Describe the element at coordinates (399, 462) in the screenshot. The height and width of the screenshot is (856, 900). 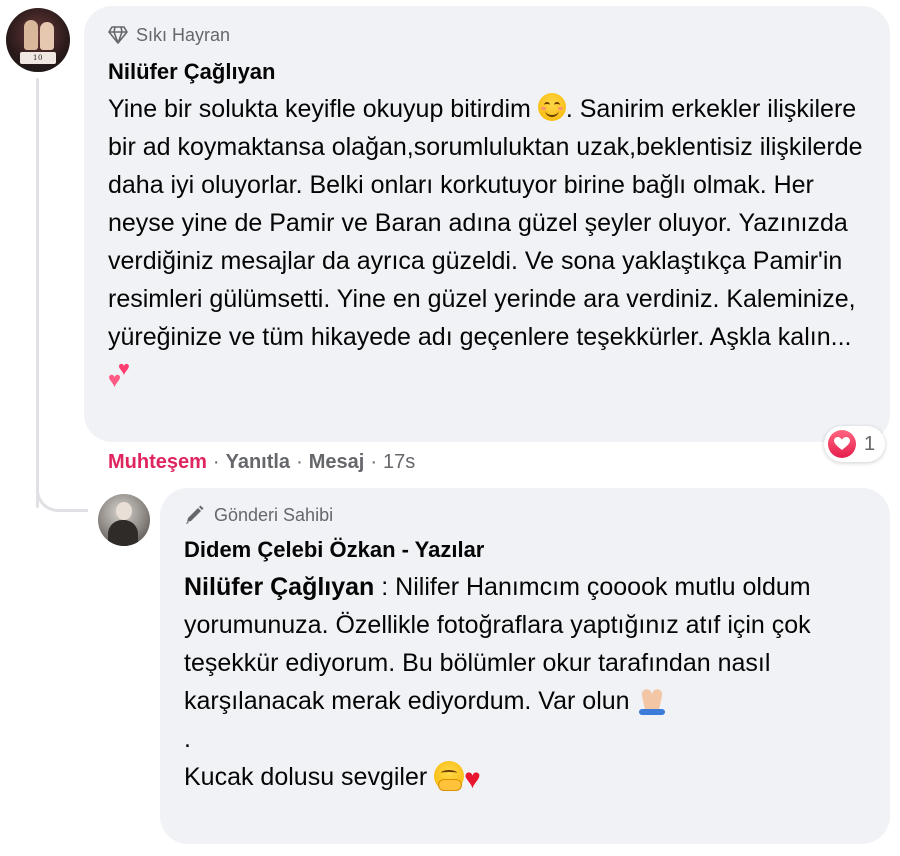
I see `timestamp: 17s` at that location.